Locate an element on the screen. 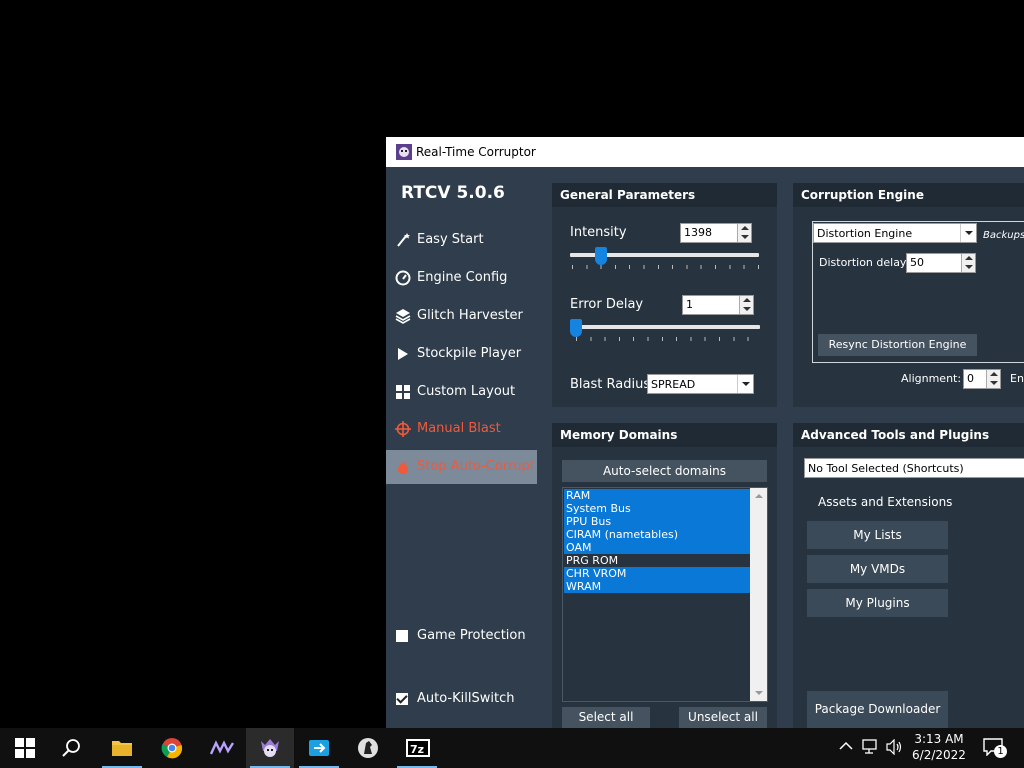 Image resolution: width=1024 pixels, height=768 pixels. error-delay-label: Error Delay is located at coordinates (607, 304).